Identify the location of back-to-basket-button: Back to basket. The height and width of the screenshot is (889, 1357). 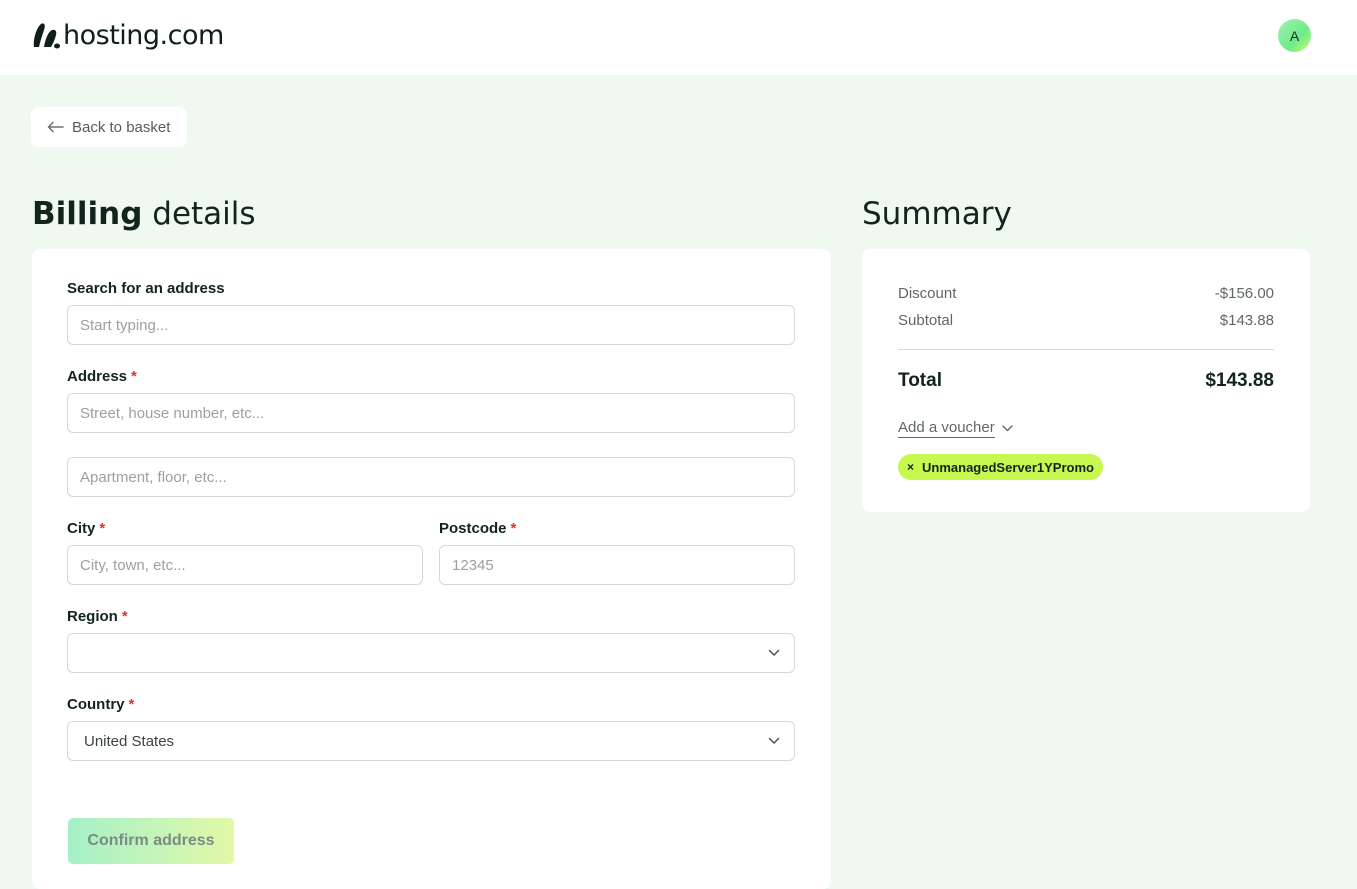
(109, 127).